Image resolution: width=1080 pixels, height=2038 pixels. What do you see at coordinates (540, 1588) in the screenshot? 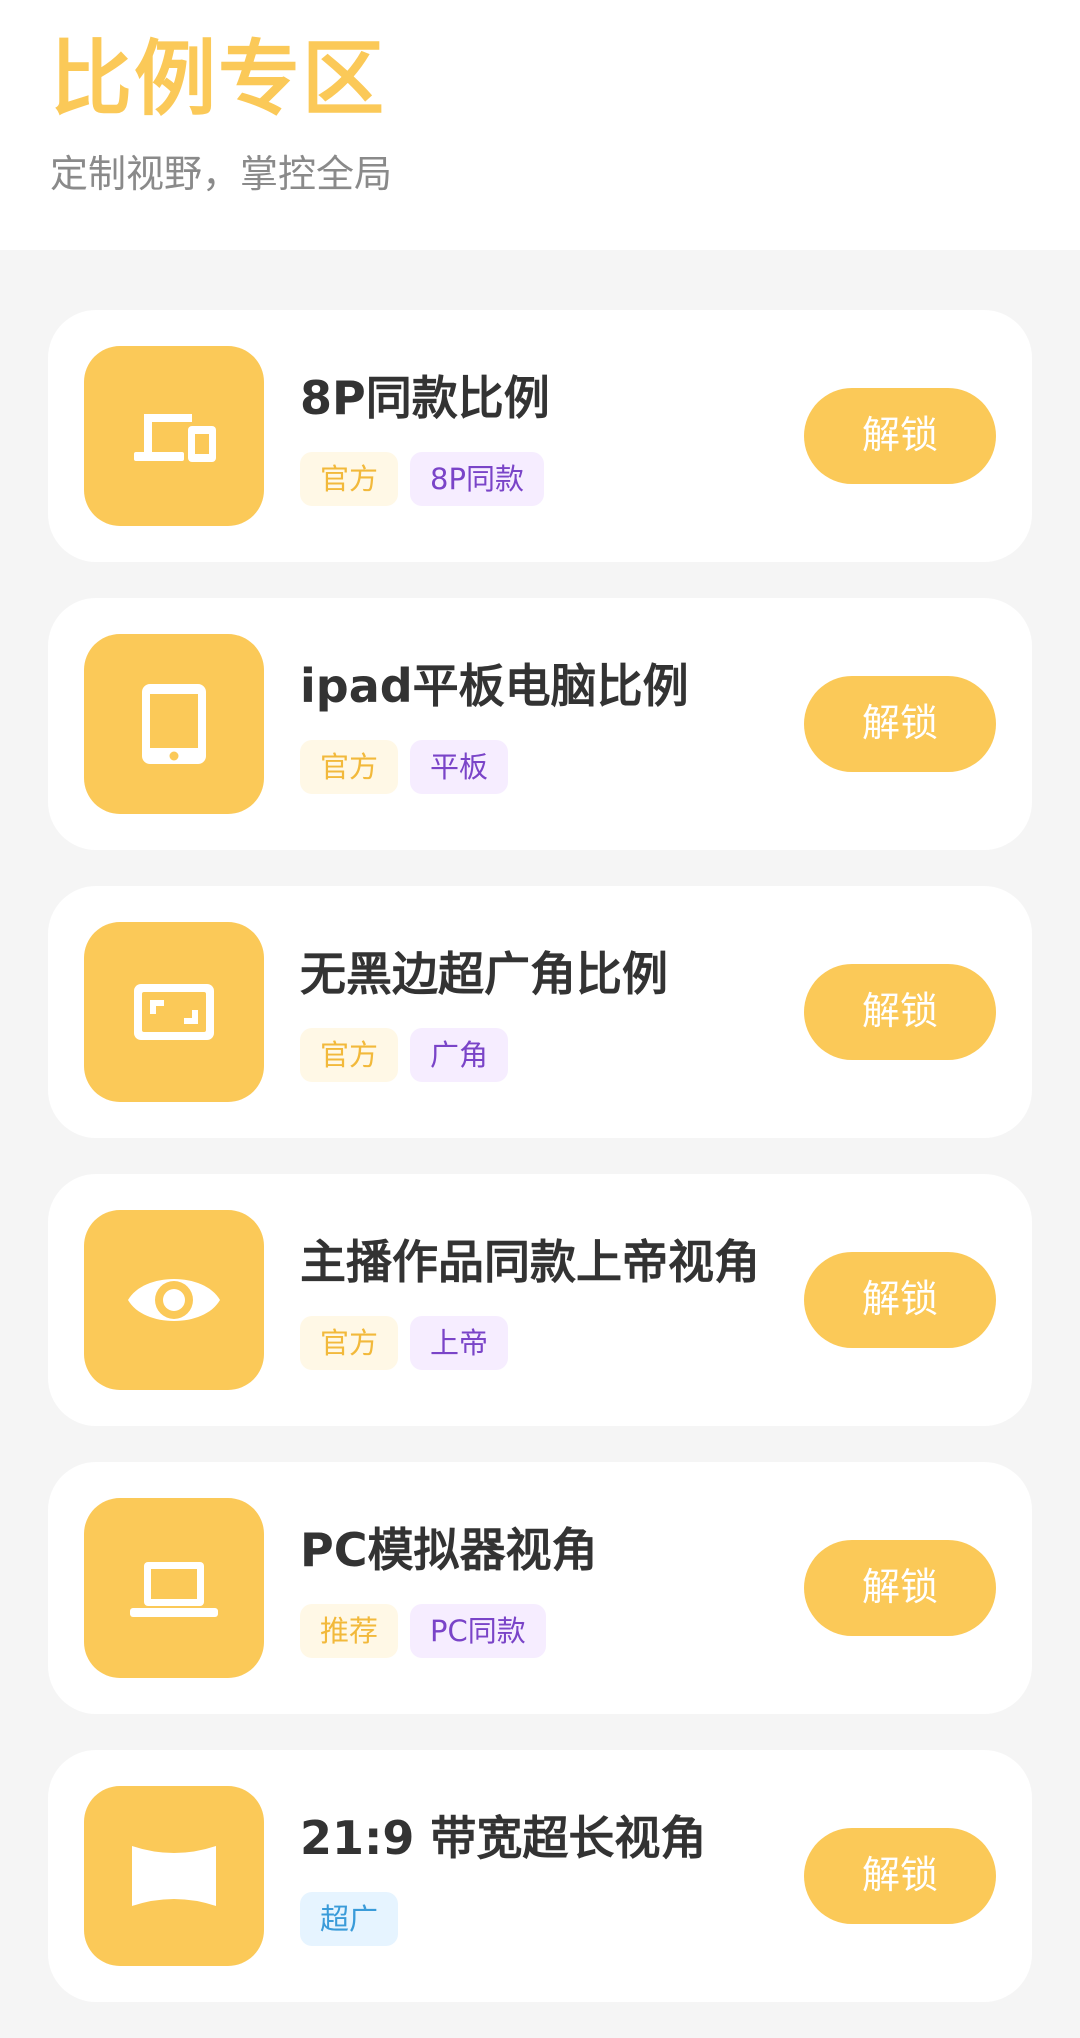
I see `ratio-card: PC模拟器视角 推荐 PC同款 解锁` at bounding box center [540, 1588].